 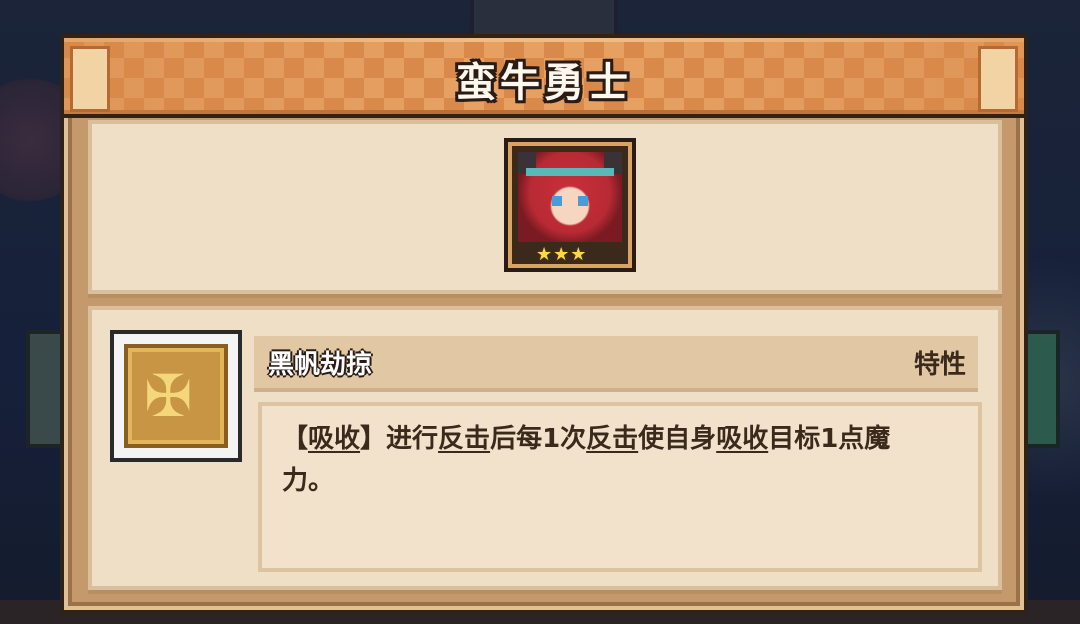 I want to click on skill-name: 黑帆劫掠, so click(x=320, y=365).